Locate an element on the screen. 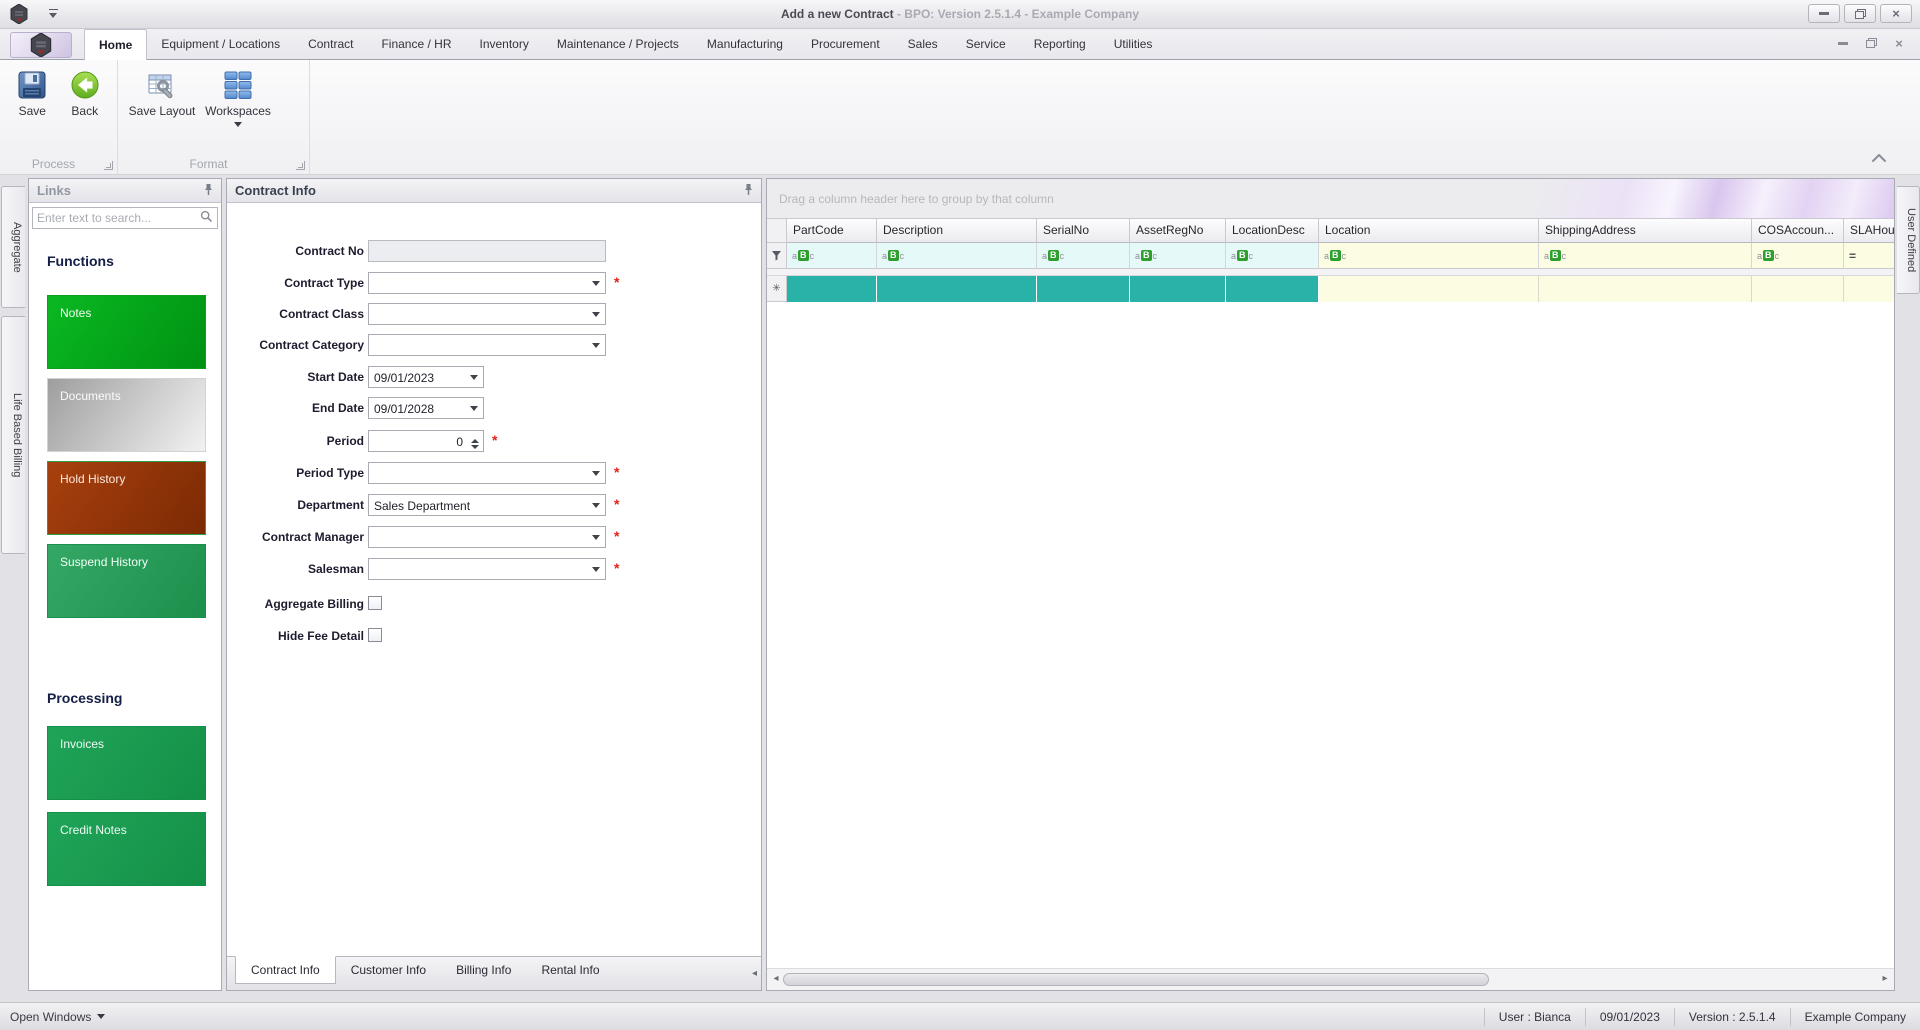 This screenshot has width=1920, height=1030. contract-category-select is located at coordinates (487, 345).